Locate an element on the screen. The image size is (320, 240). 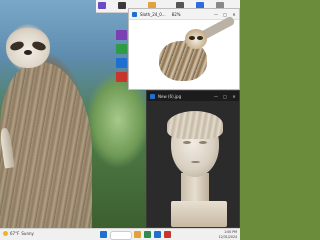
taskbar: 67°F Sunny 1:00 PM 12/31/2024 is located at coordinates (120, 234).